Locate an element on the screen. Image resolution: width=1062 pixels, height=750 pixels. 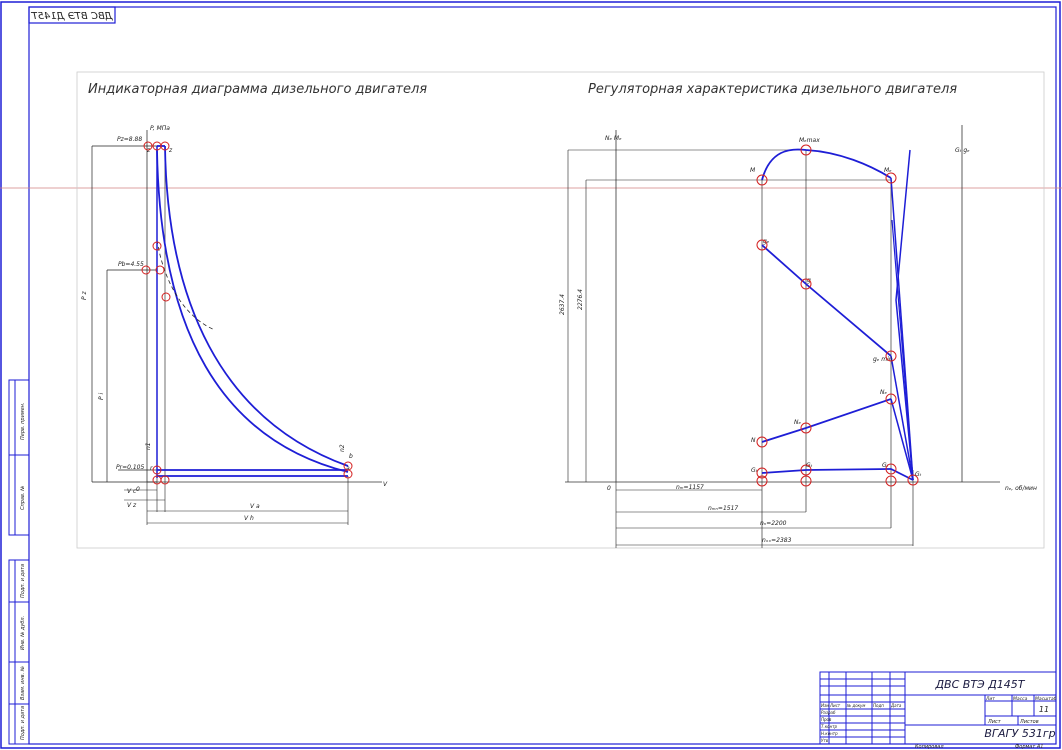
compression-curve is located at coordinates (252, 311).